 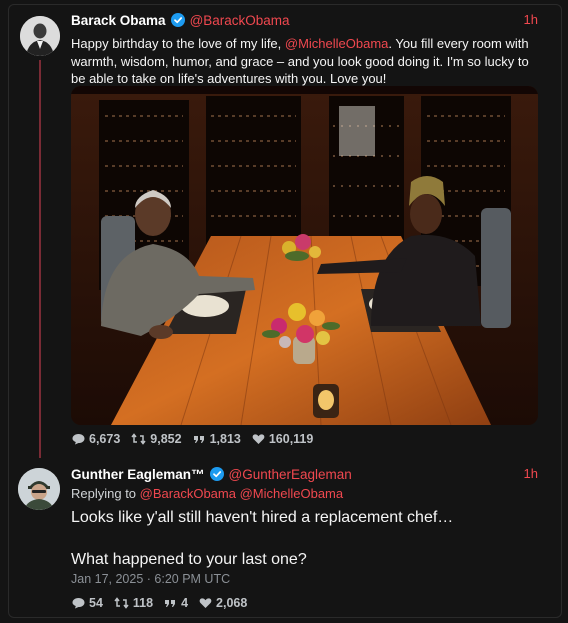 I want to click on reply-text-line: What happened to your last one?, so click(x=189, y=559).